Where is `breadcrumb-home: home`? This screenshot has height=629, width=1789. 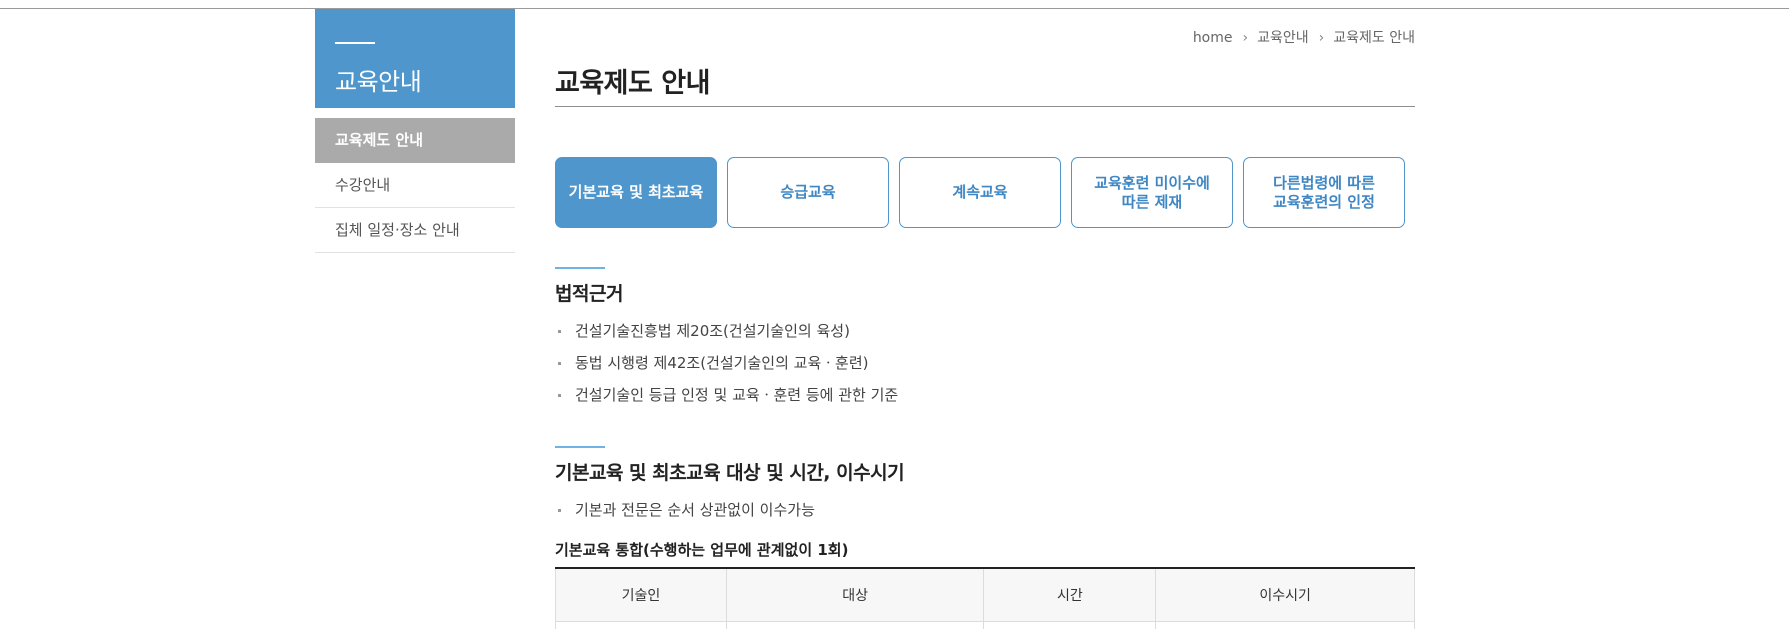
breadcrumb-home: home is located at coordinates (1213, 38).